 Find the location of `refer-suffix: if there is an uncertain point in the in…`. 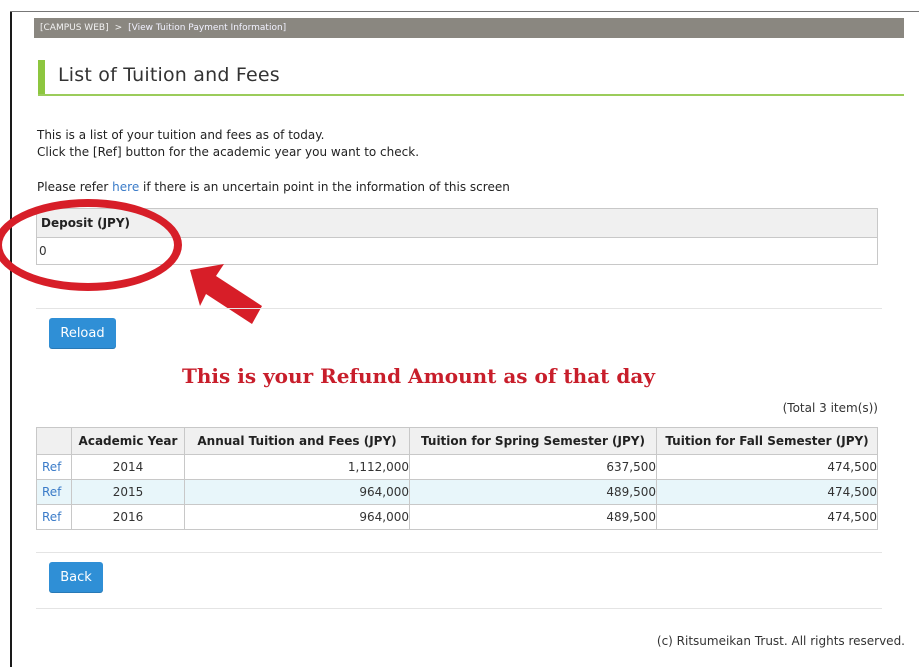

refer-suffix: if there is an uncertain point in the in… is located at coordinates (324, 187).